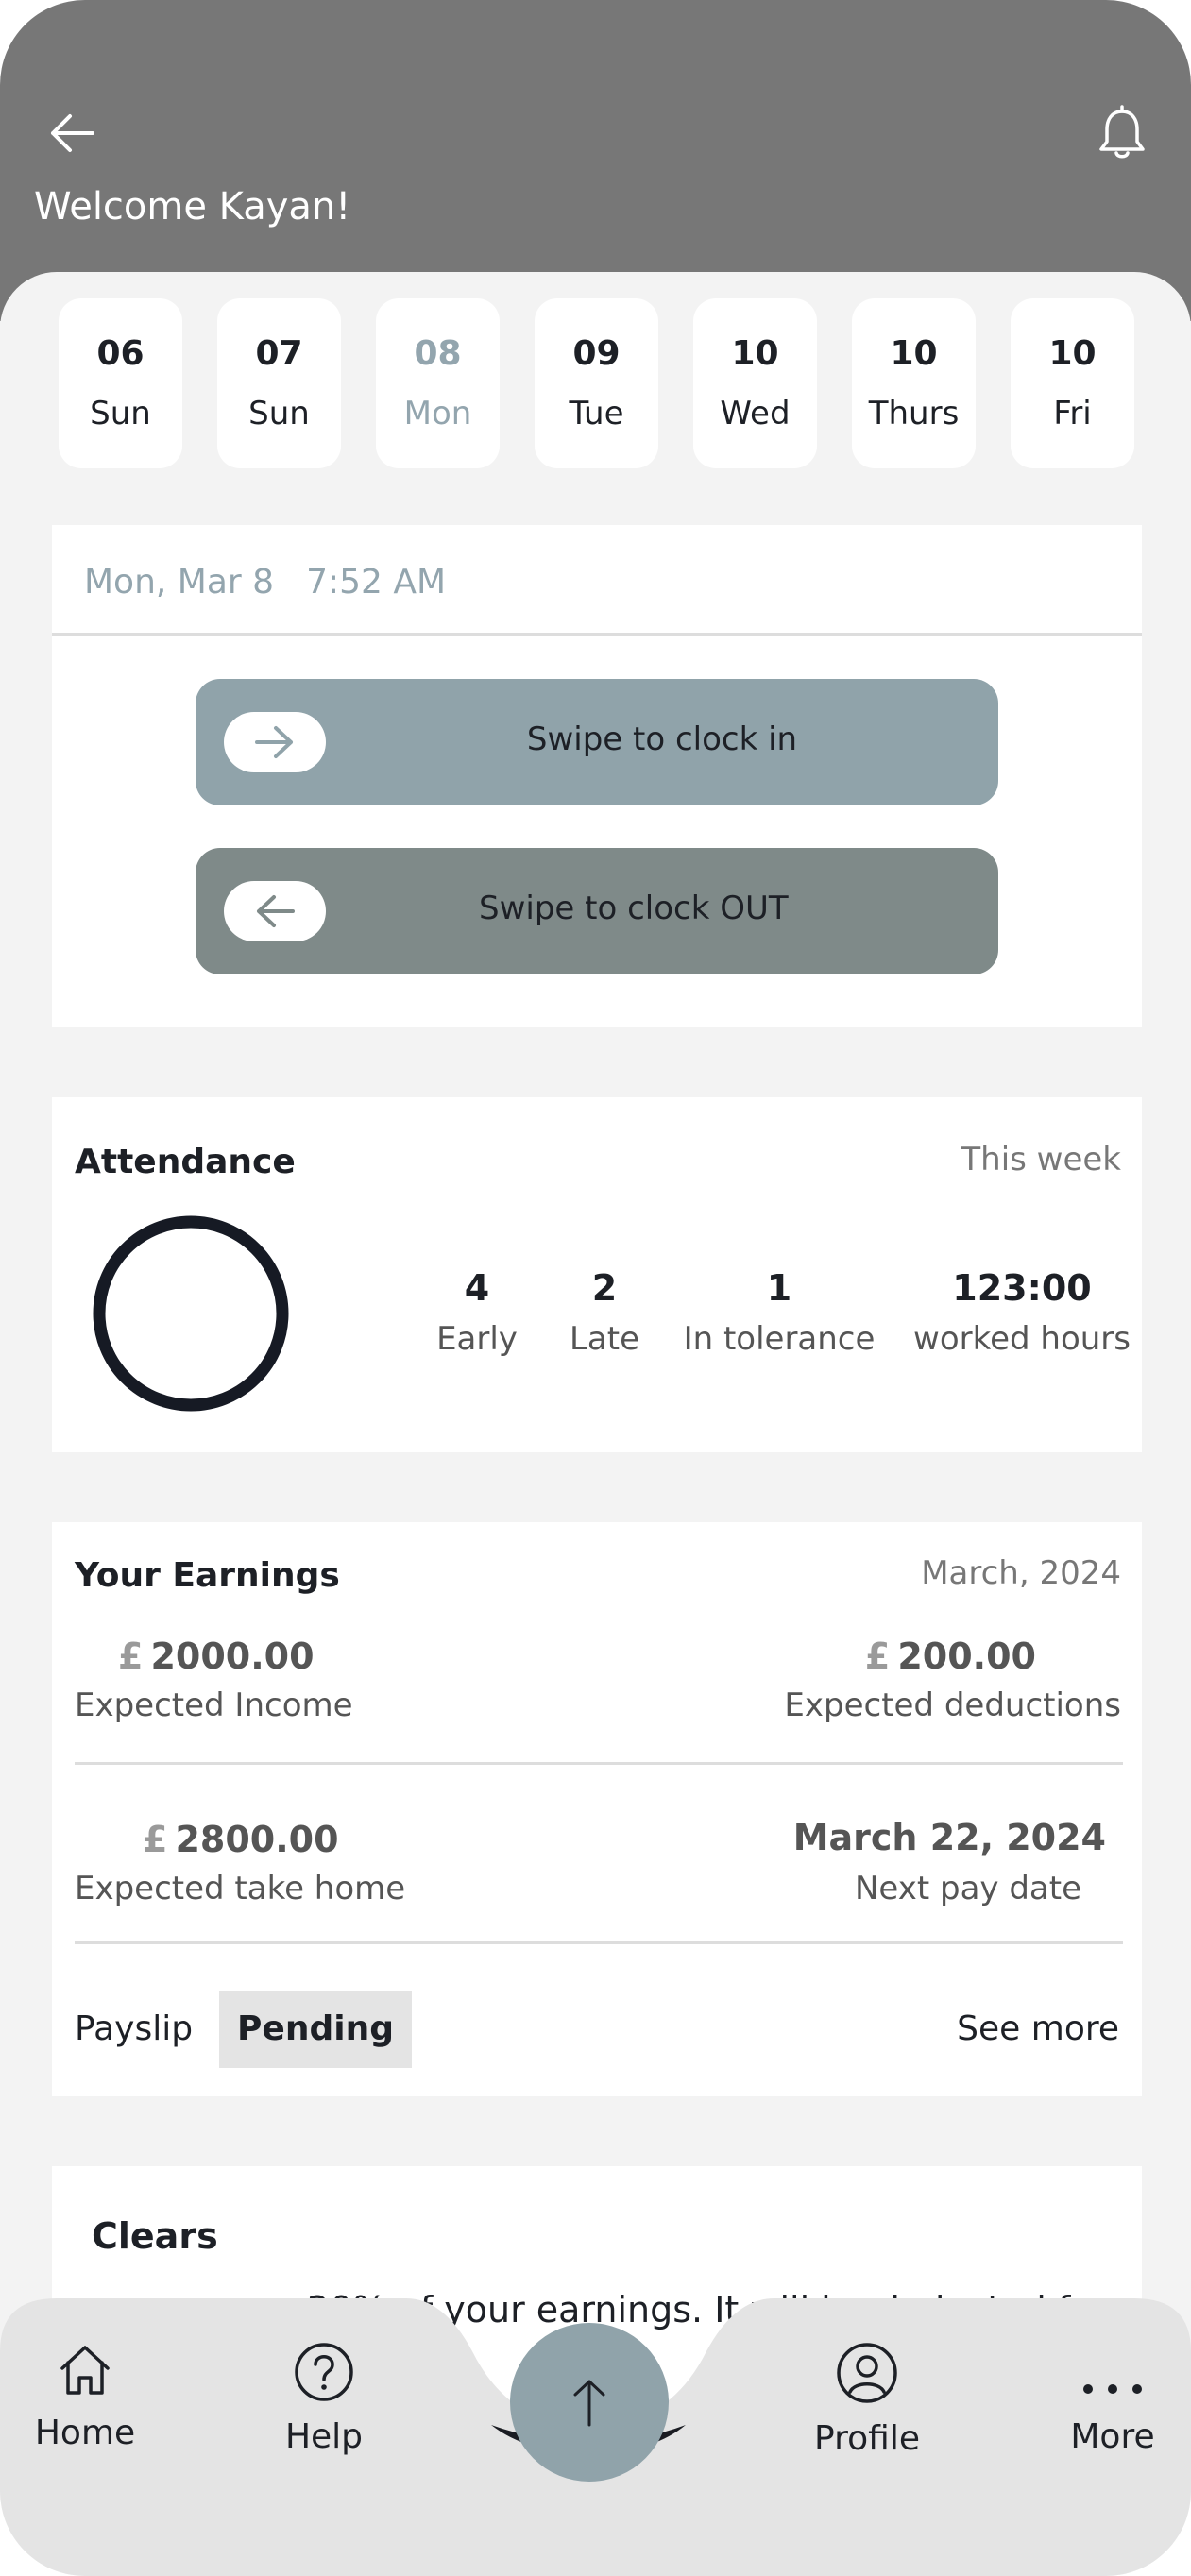 The height and width of the screenshot is (2576, 1191). What do you see at coordinates (634, 908) in the screenshot?
I see `swipe-clock-out-label: Swipe to clock OUT` at bounding box center [634, 908].